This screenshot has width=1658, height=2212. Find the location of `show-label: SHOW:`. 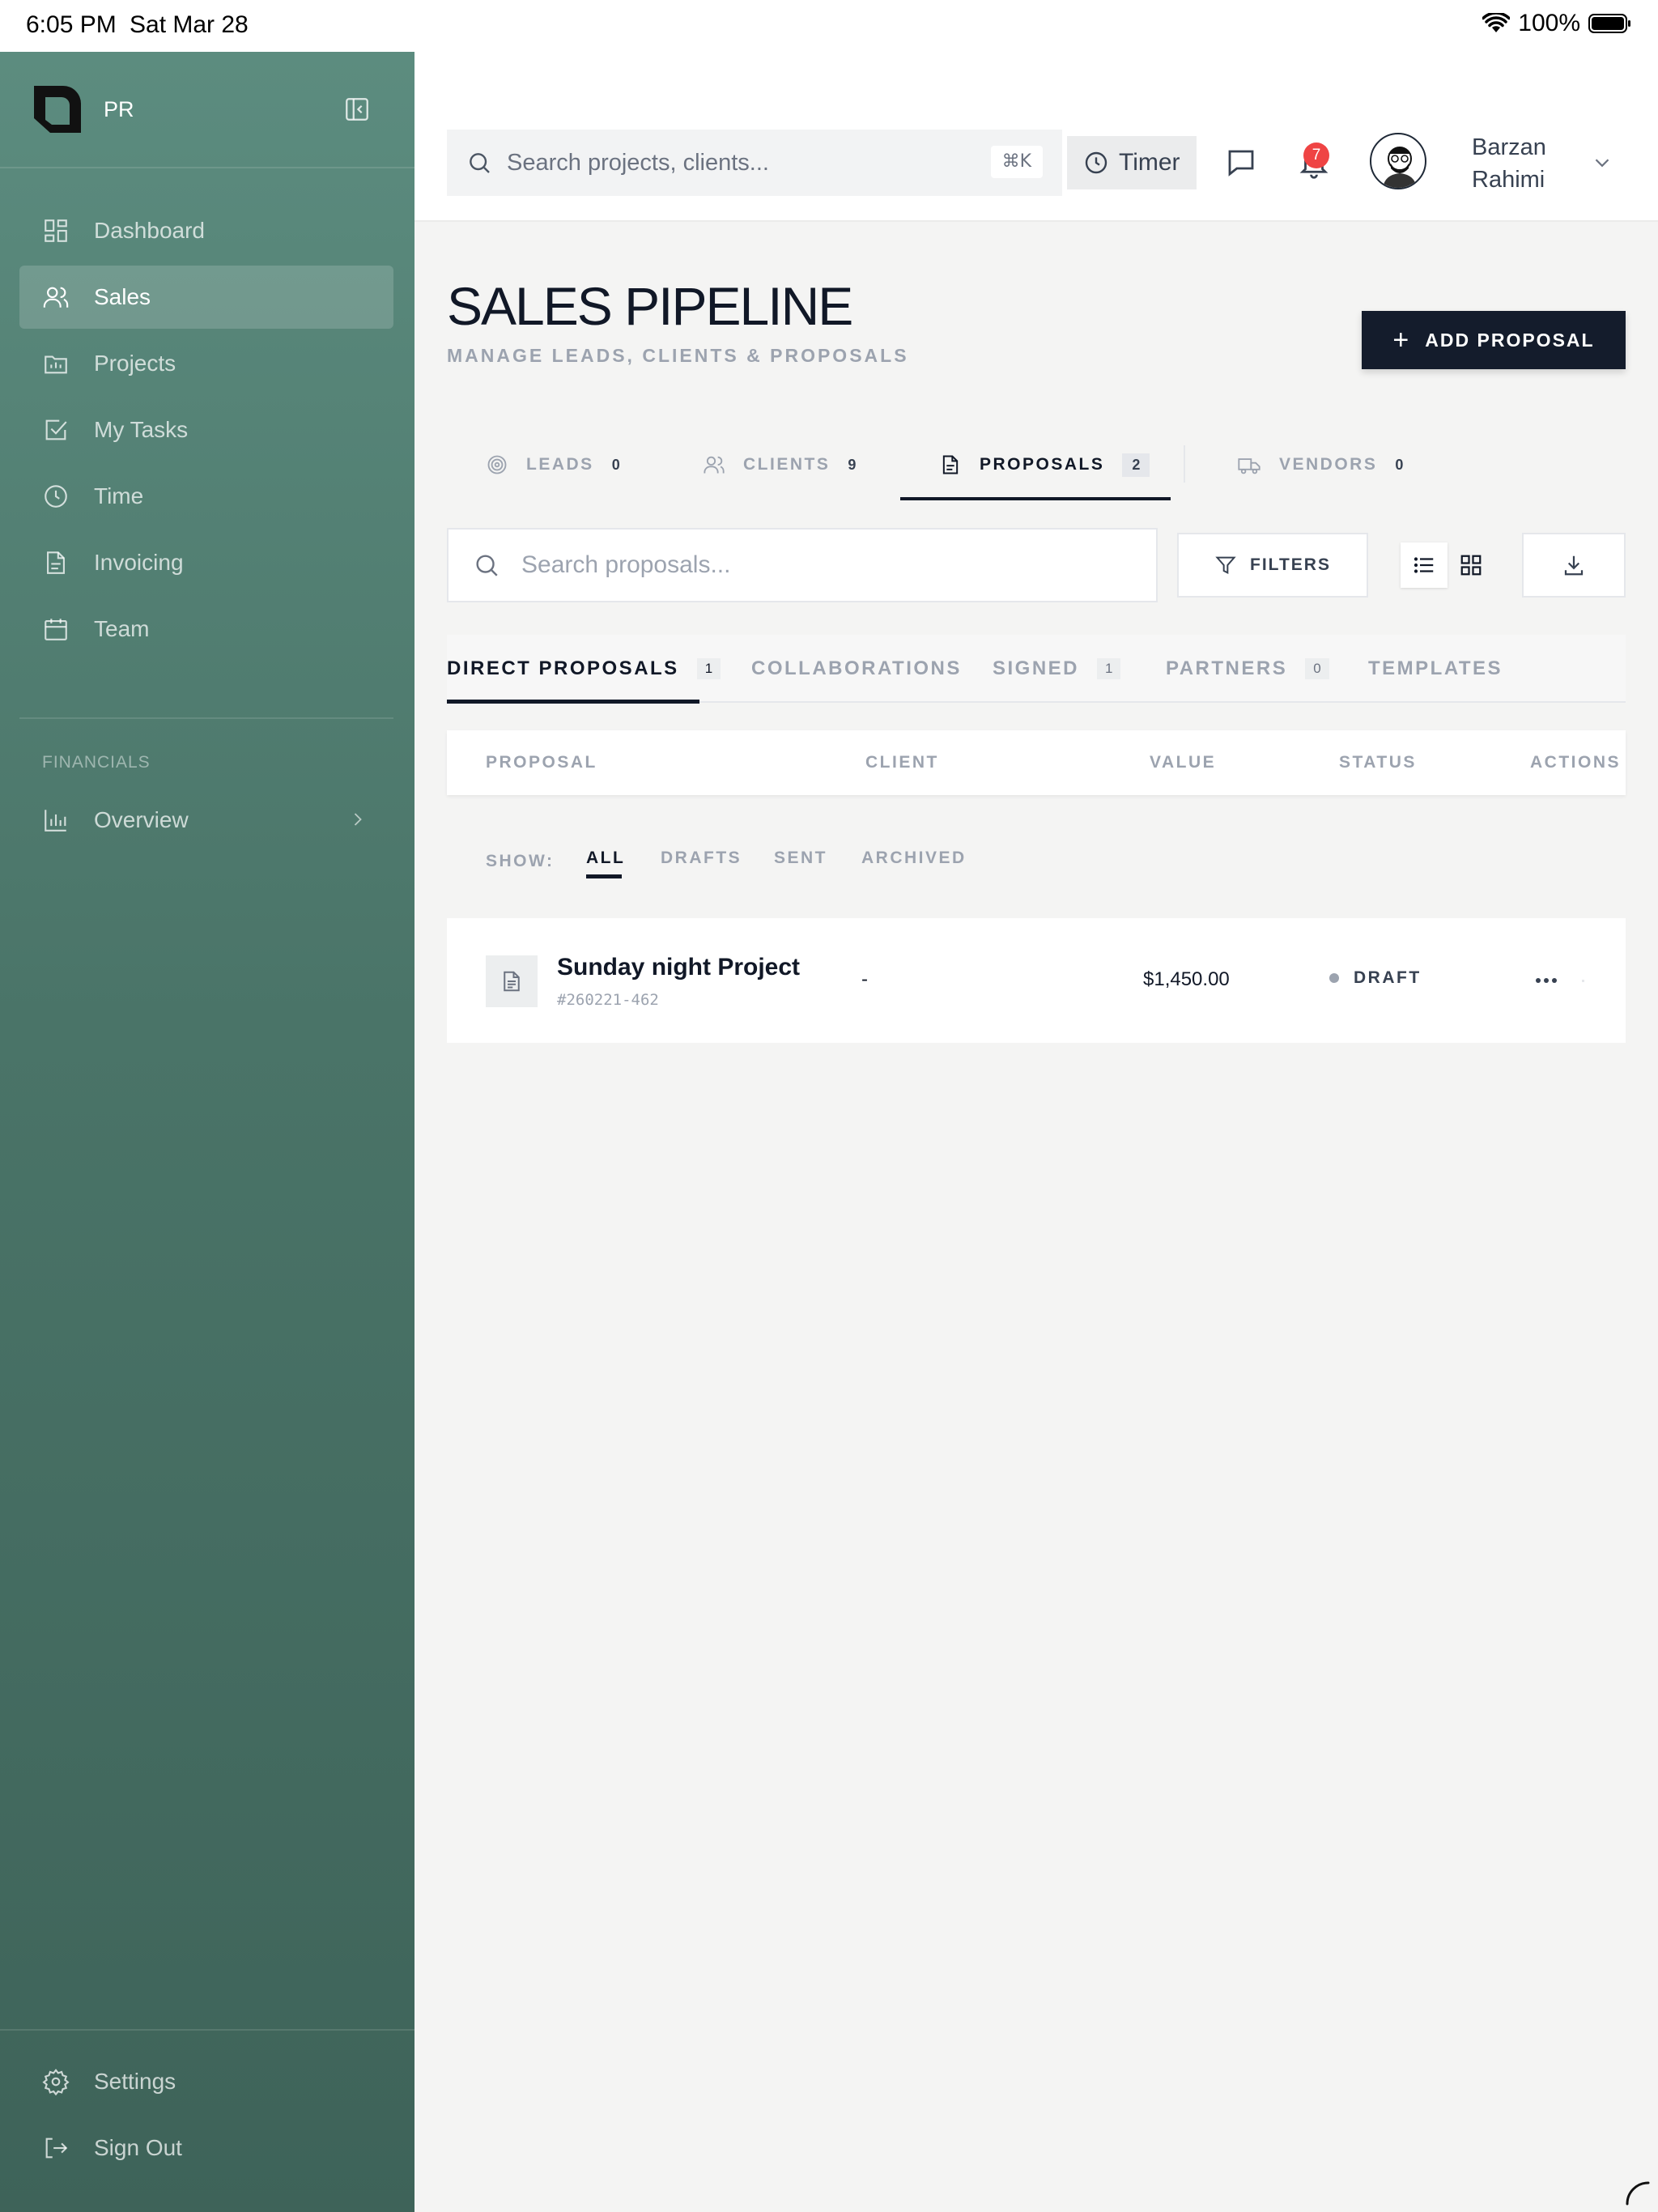

show-label: SHOW: is located at coordinates (520, 861).